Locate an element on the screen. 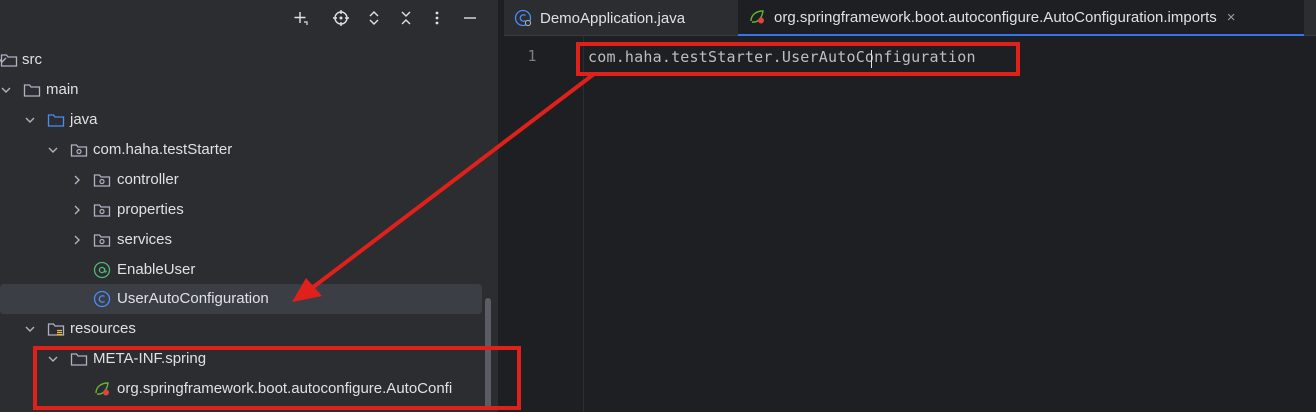 This screenshot has width=1316, height=412. resources-folder-icon is located at coordinates (56, 329).